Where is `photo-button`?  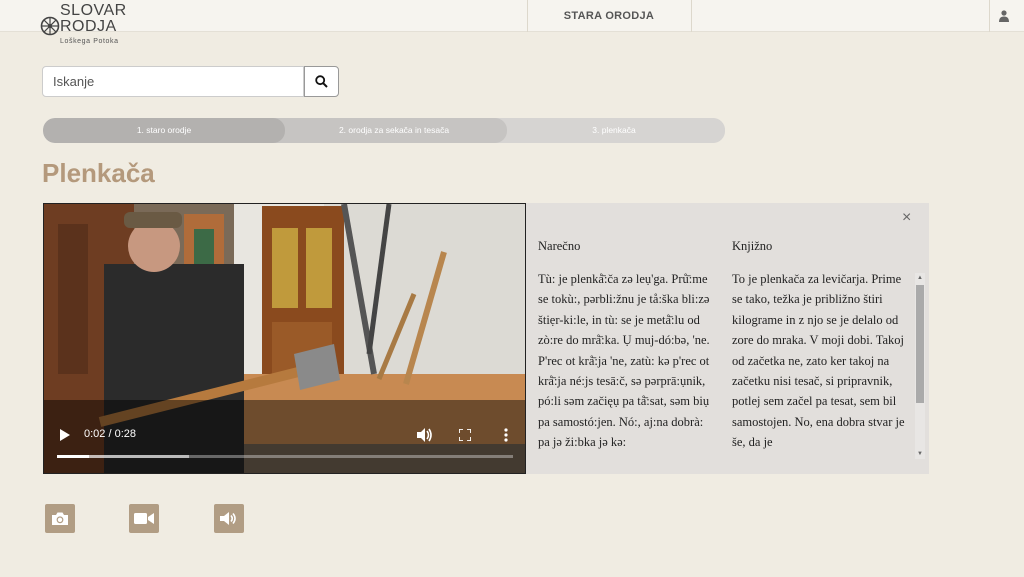 photo-button is located at coordinates (60, 518).